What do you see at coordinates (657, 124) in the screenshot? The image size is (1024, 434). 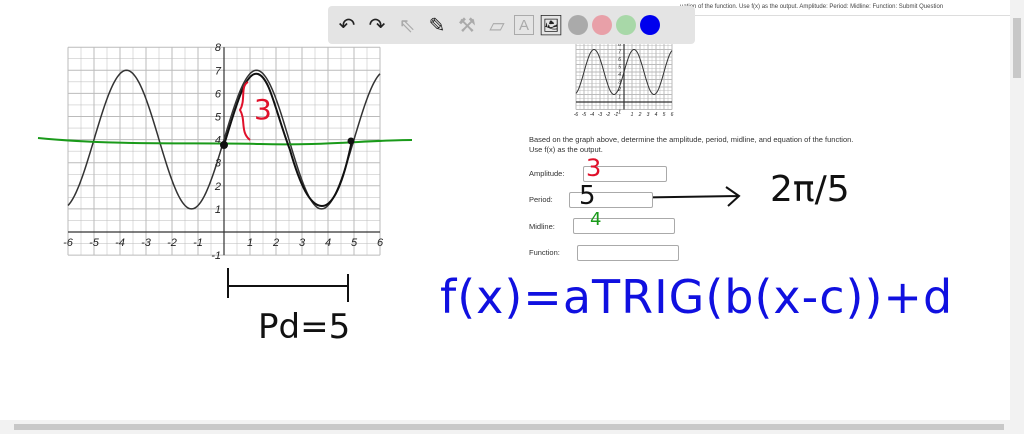 I see `mini-graph: -6 -5 -4 -3 -2 -1 1 2 3 4 5 687654321-1` at bounding box center [657, 124].